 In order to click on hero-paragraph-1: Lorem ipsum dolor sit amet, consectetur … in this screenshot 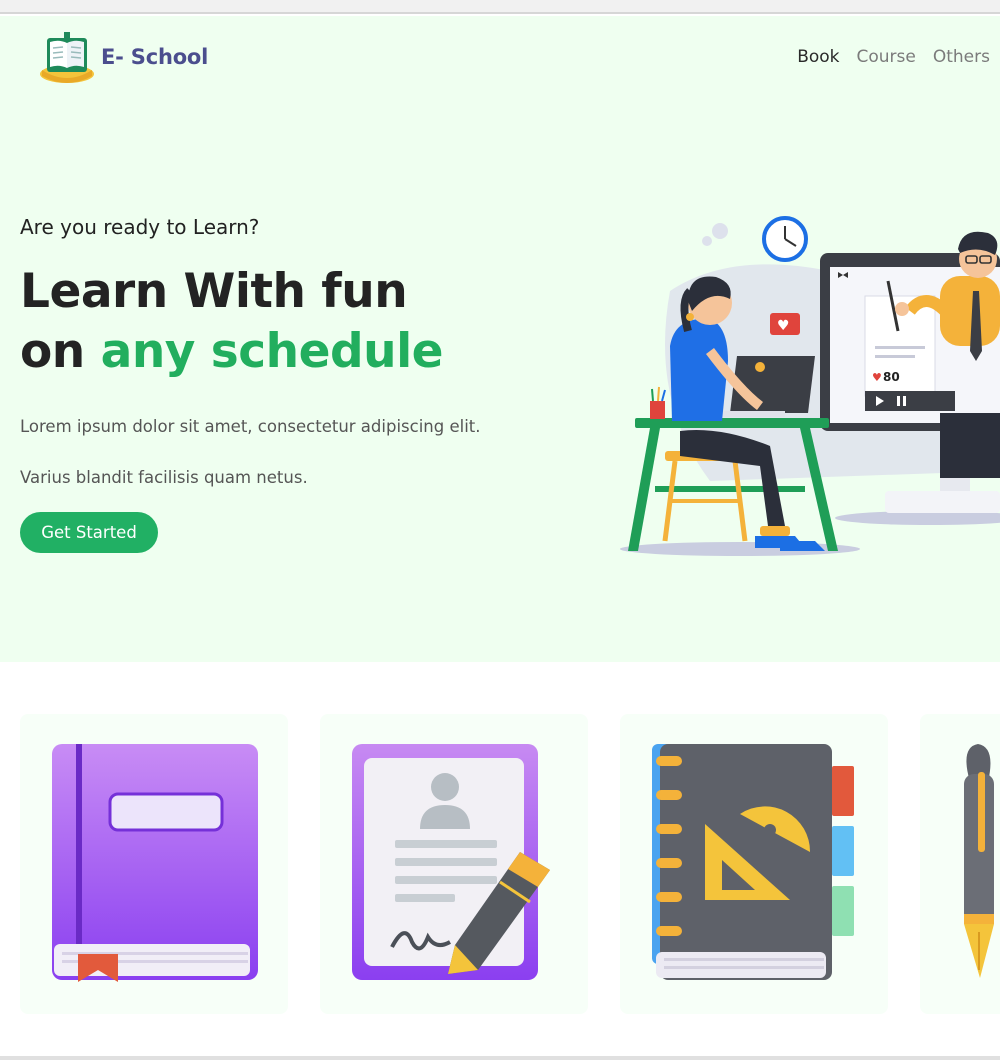, I will do `click(250, 426)`.